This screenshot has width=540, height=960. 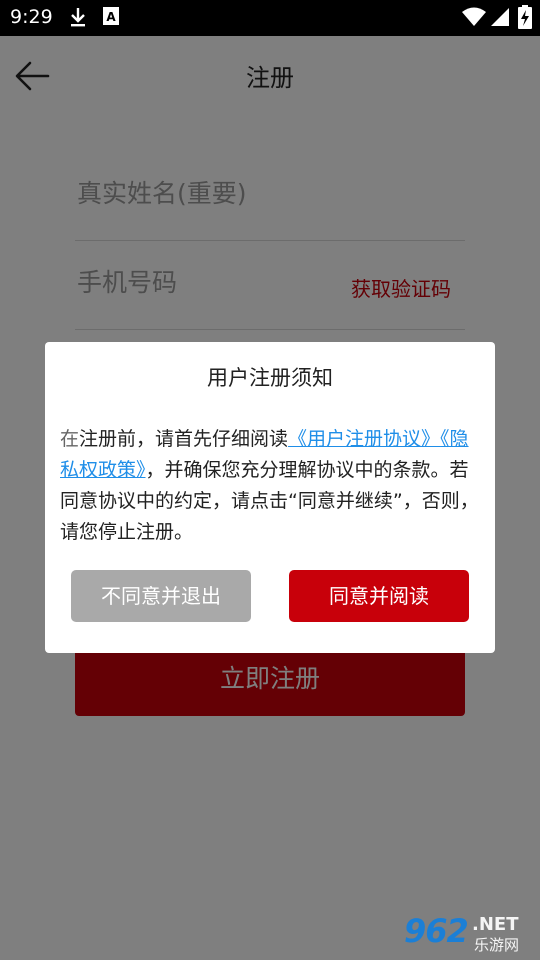 I want to click on a11y-notification-icon: A, so click(x=111, y=18).